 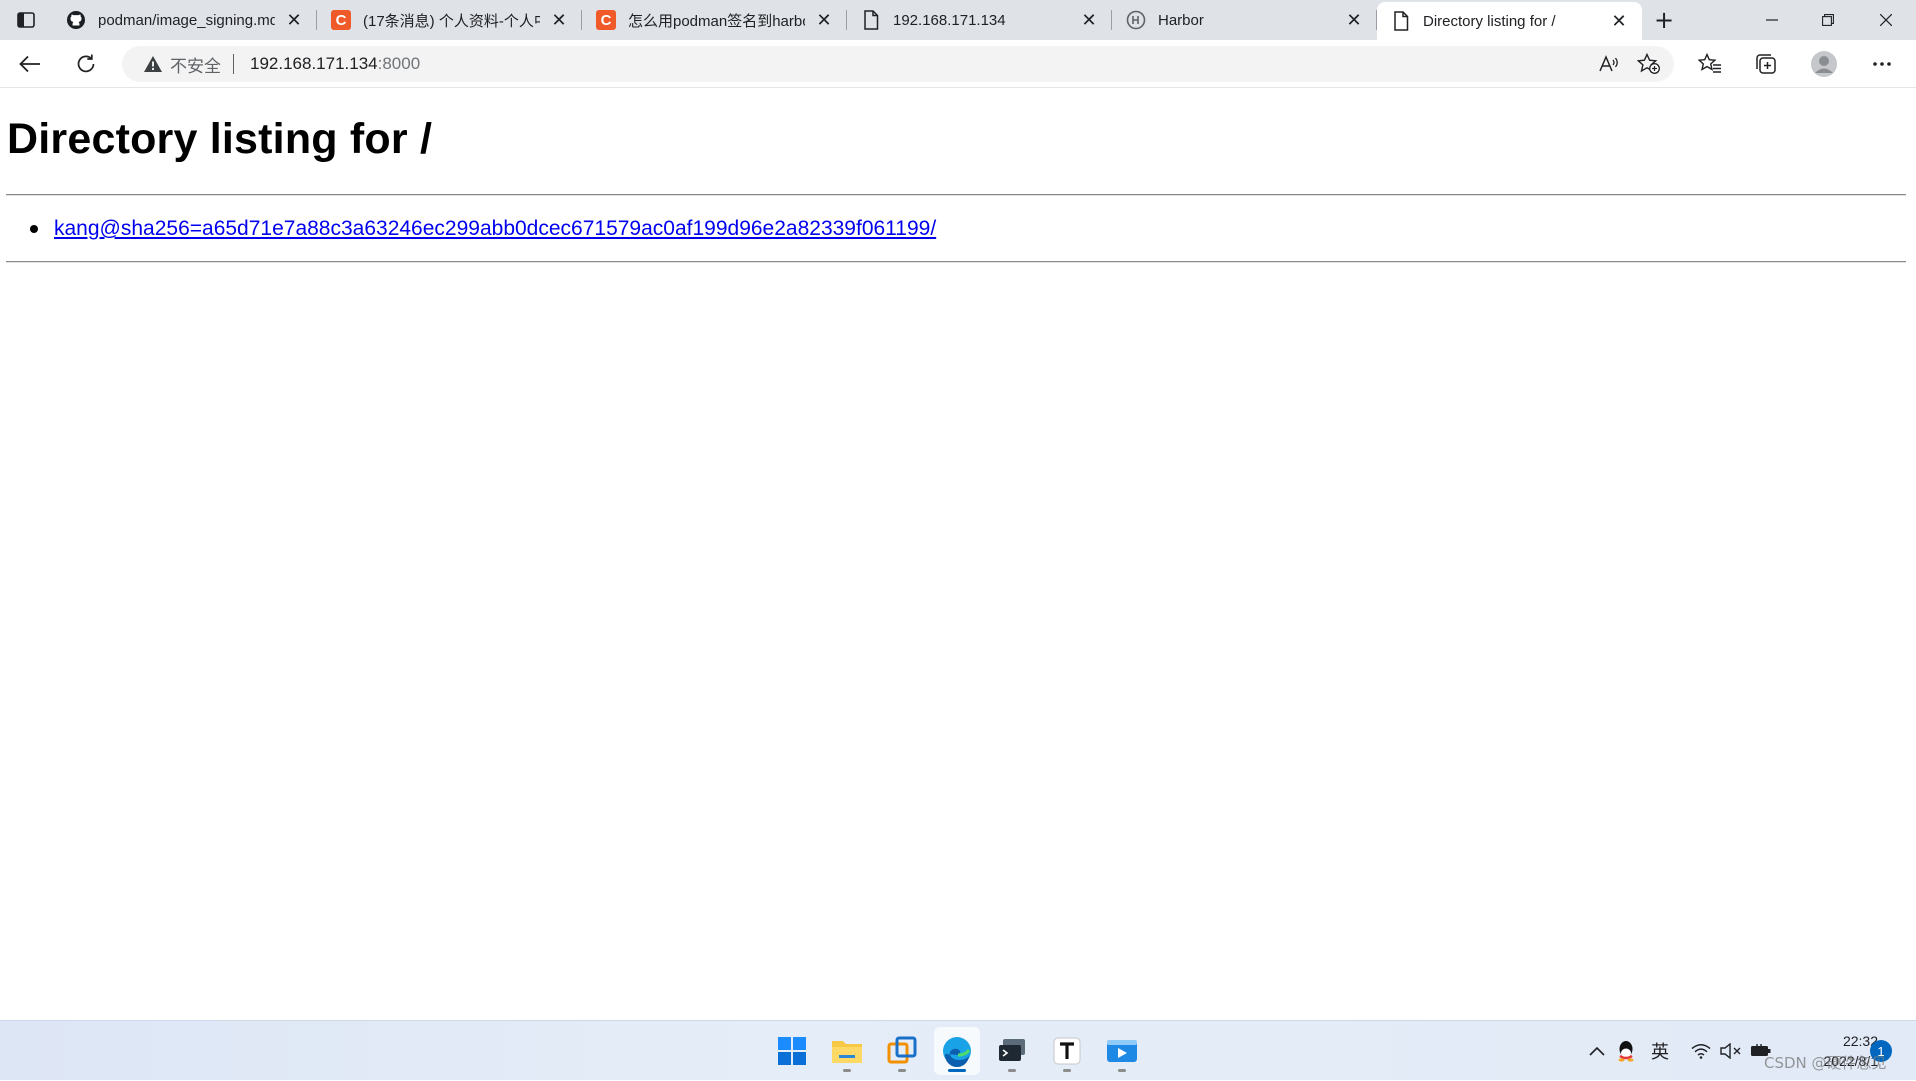 What do you see at coordinates (153, 64) in the screenshot?
I see `warning-icon` at bounding box center [153, 64].